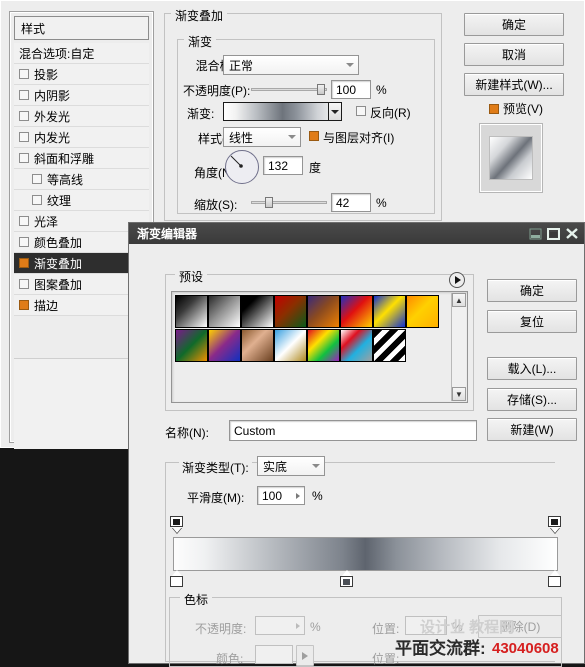  Describe the element at coordinates (365, 554) in the screenshot. I see `gradient-strip` at that location.